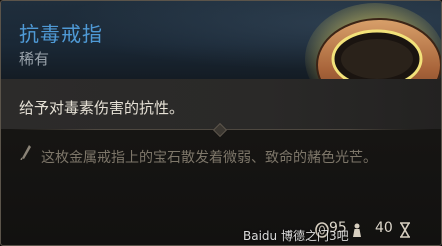  What do you see at coordinates (357, 230) in the screenshot?
I see `weight-icon` at bounding box center [357, 230].